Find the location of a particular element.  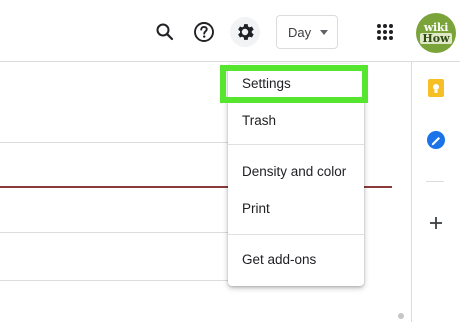

account-avatar: wiki How is located at coordinates (436, 33).